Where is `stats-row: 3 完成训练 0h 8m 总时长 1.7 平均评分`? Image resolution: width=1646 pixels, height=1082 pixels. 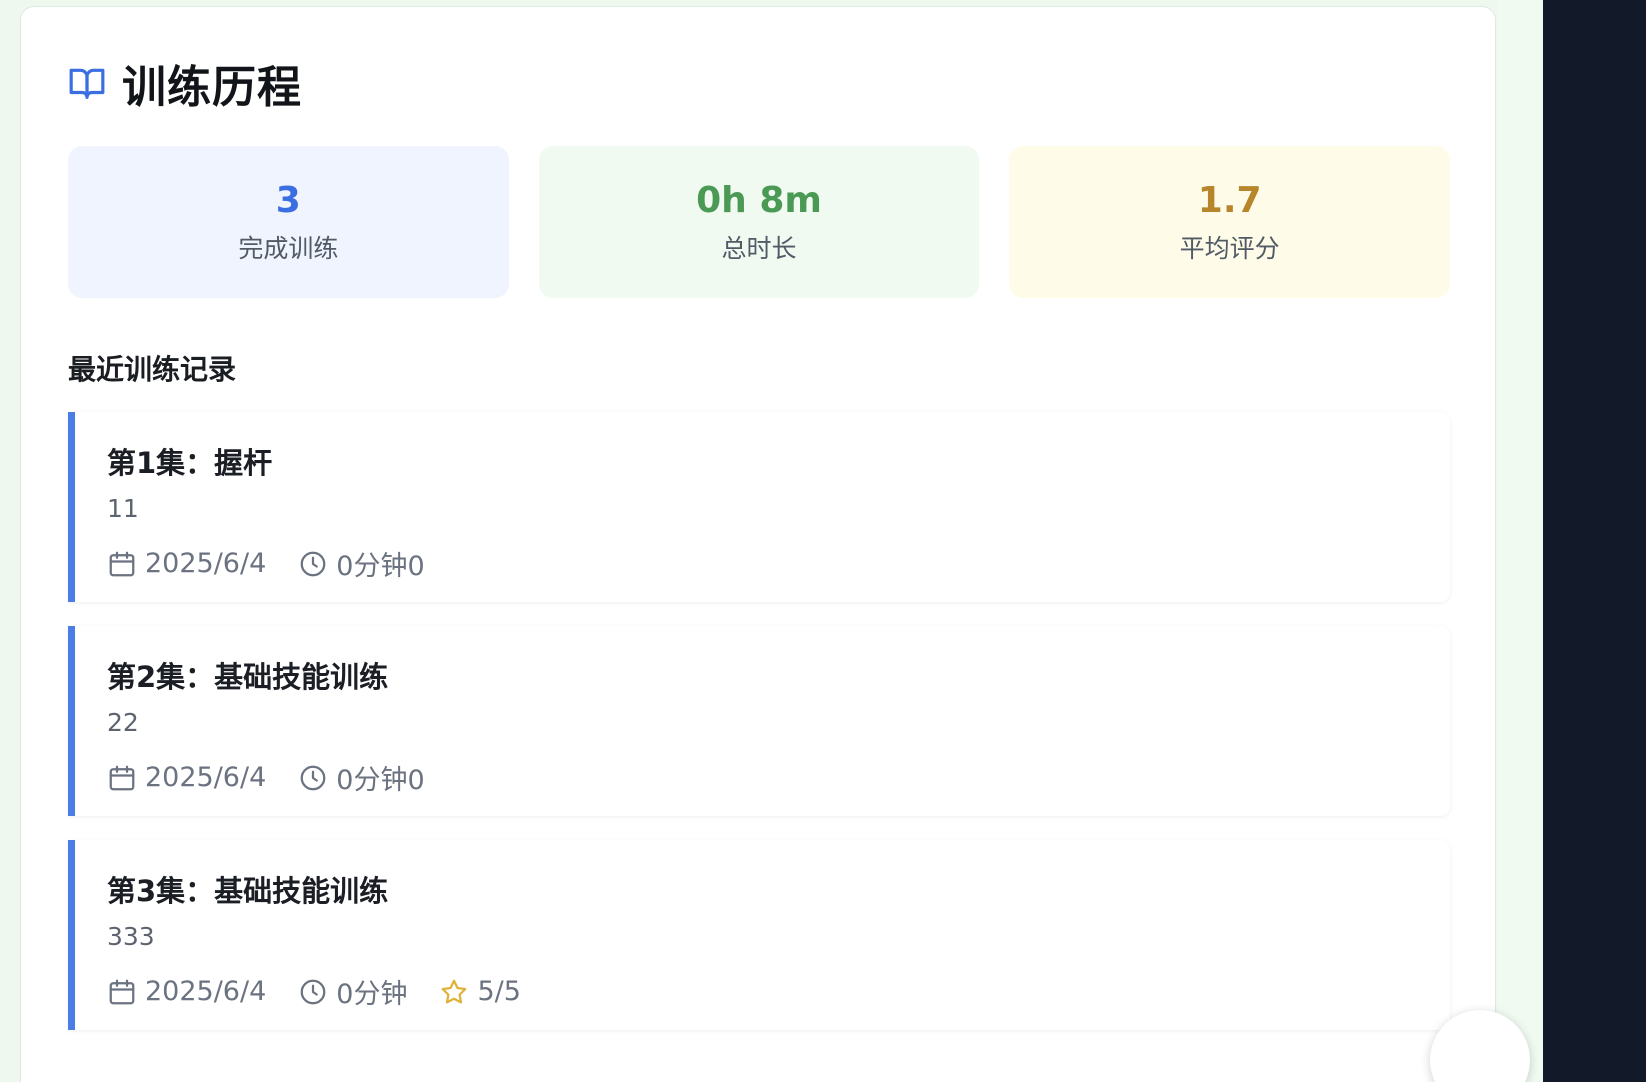 stats-row: 3 完成训练 0h 8m 总时长 1.7 平均评分 is located at coordinates (759, 222).